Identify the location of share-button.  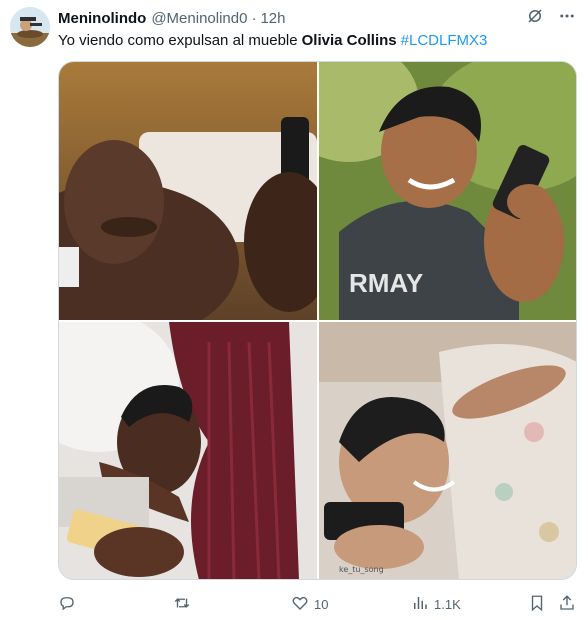
(567, 604).